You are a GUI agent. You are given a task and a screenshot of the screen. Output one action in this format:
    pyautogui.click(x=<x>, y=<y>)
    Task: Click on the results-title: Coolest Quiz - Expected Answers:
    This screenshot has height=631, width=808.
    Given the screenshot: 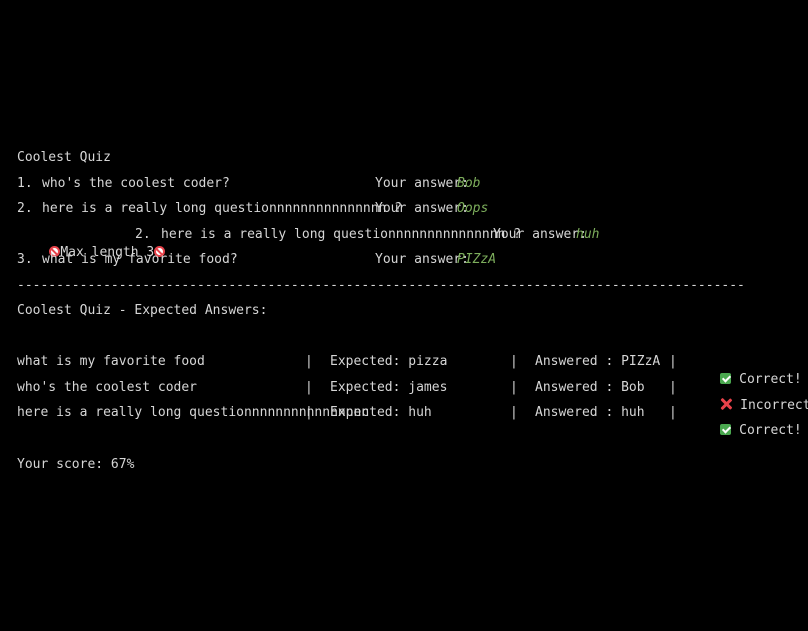 What is the action you would take?
    pyautogui.click(x=142, y=310)
    